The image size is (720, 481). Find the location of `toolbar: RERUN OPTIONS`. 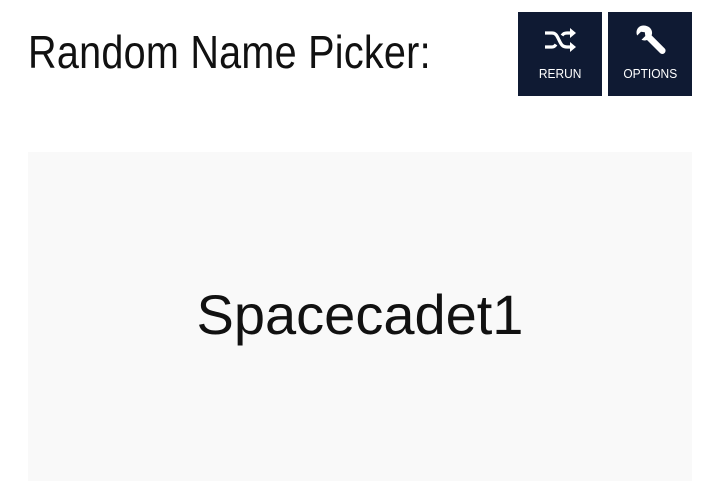

toolbar: RERUN OPTIONS is located at coordinates (605, 54).